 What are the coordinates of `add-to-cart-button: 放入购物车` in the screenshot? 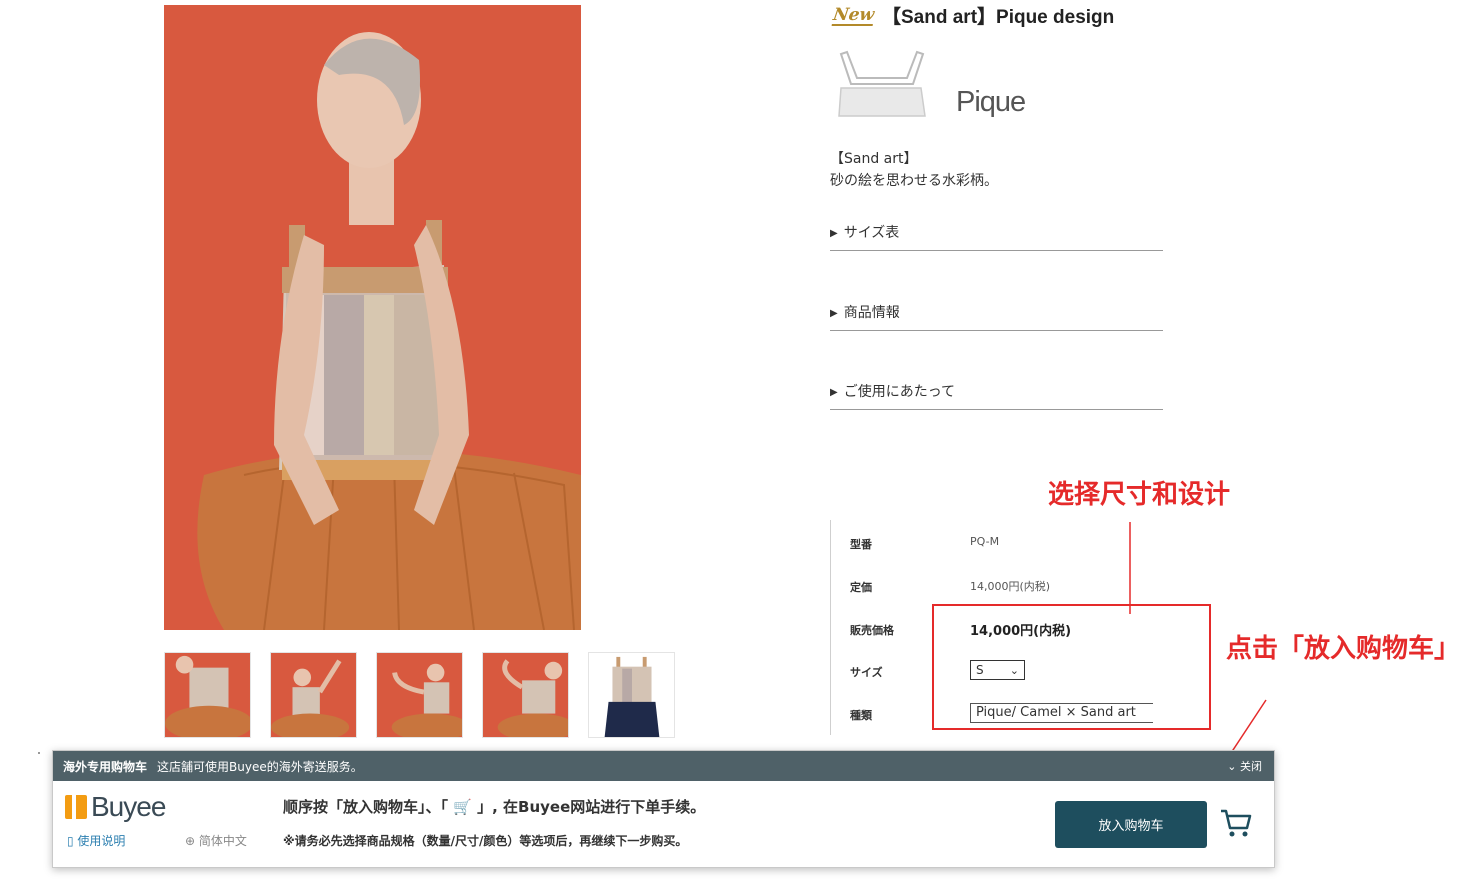 It's located at (1131, 824).